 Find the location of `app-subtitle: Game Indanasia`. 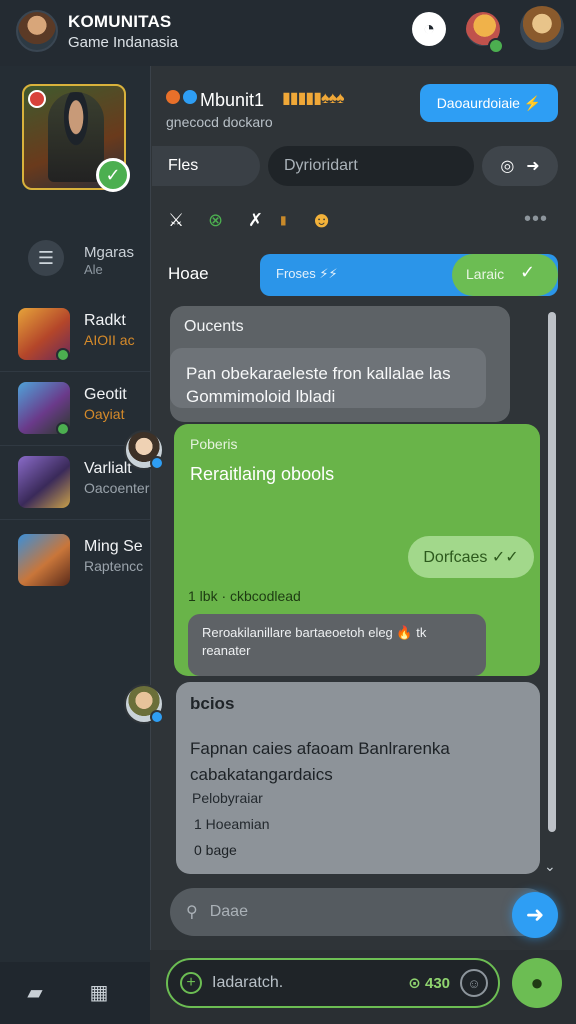

app-subtitle: Game Indanasia is located at coordinates (123, 42).